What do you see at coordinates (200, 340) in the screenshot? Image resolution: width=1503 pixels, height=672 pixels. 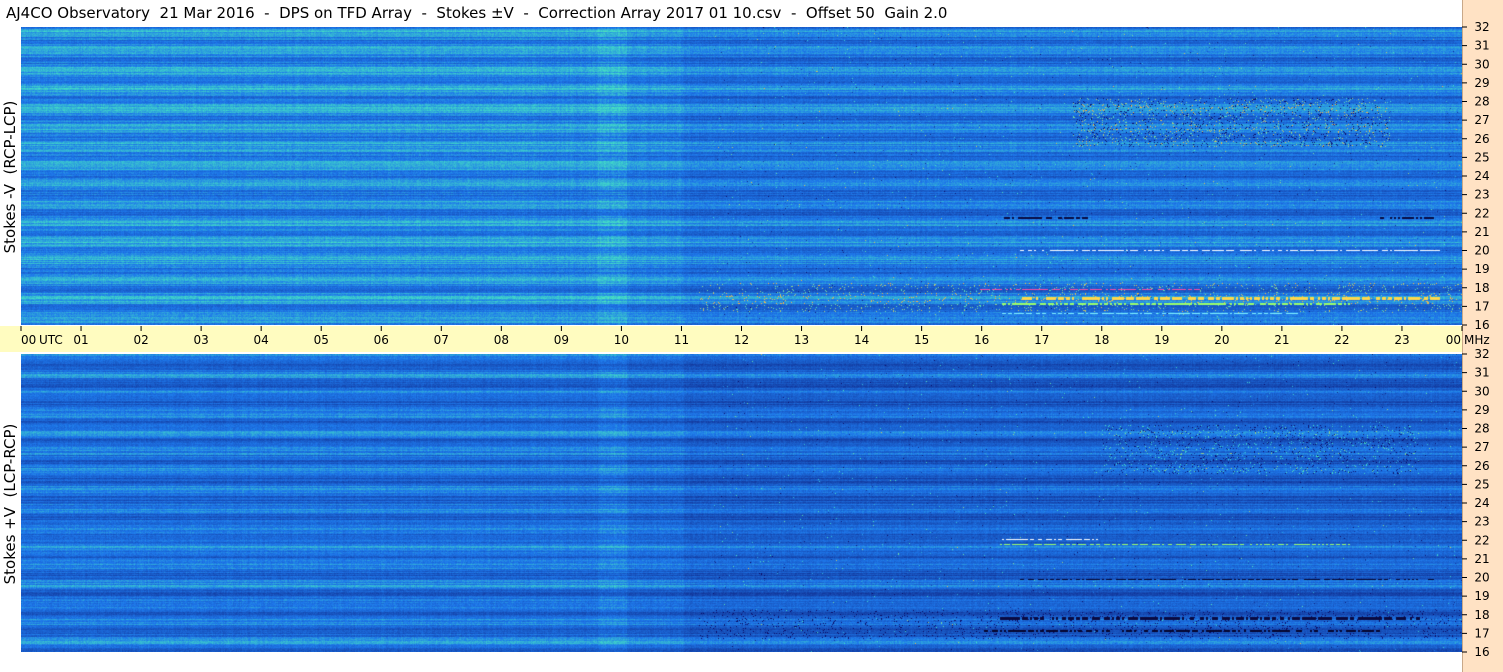 I see `x-tick-label: 03` at bounding box center [200, 340].